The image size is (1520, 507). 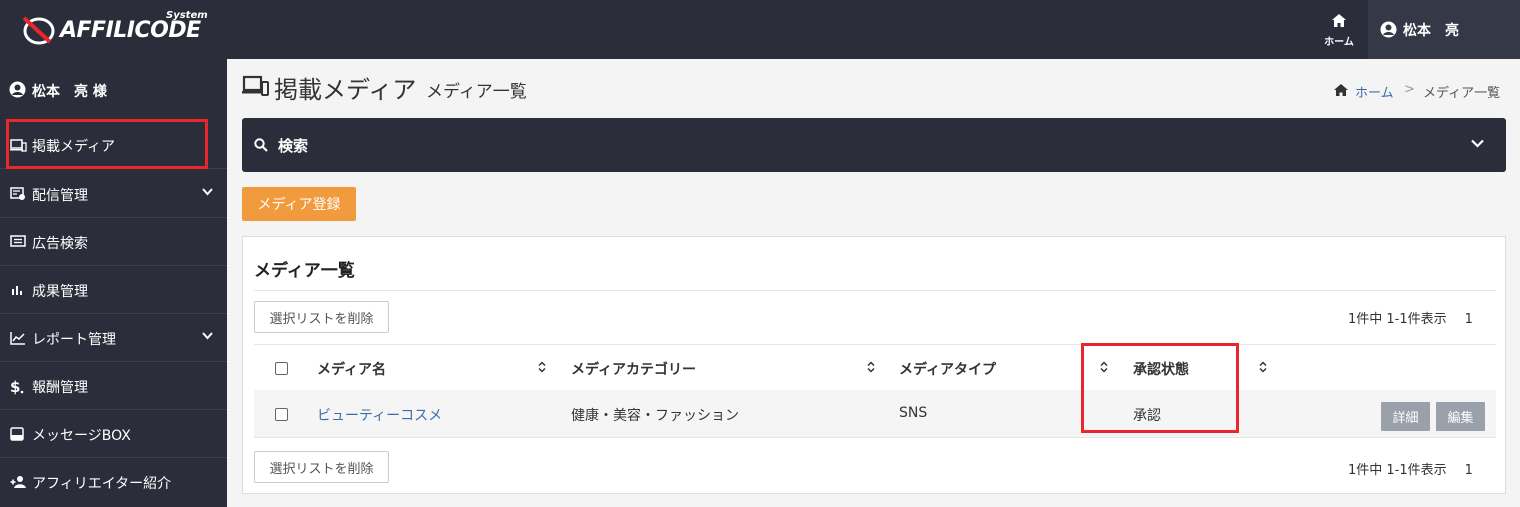 What do you see at coordinates (17, 290) in the screenshot?
I see `bar-chart-icon` at bounding box center [17, 290].